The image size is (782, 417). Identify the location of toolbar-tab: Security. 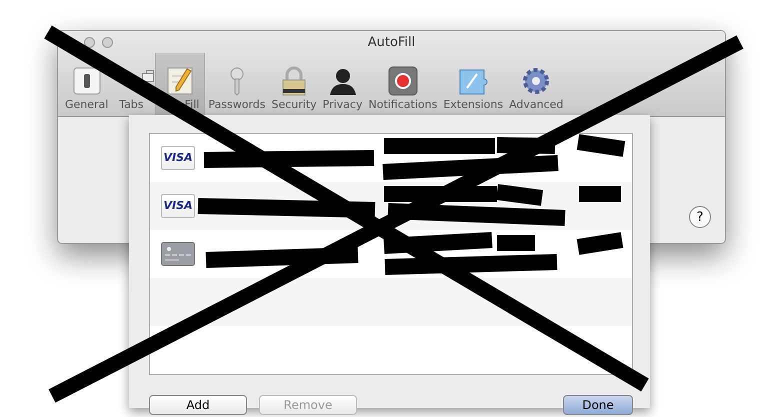
(294, 84).